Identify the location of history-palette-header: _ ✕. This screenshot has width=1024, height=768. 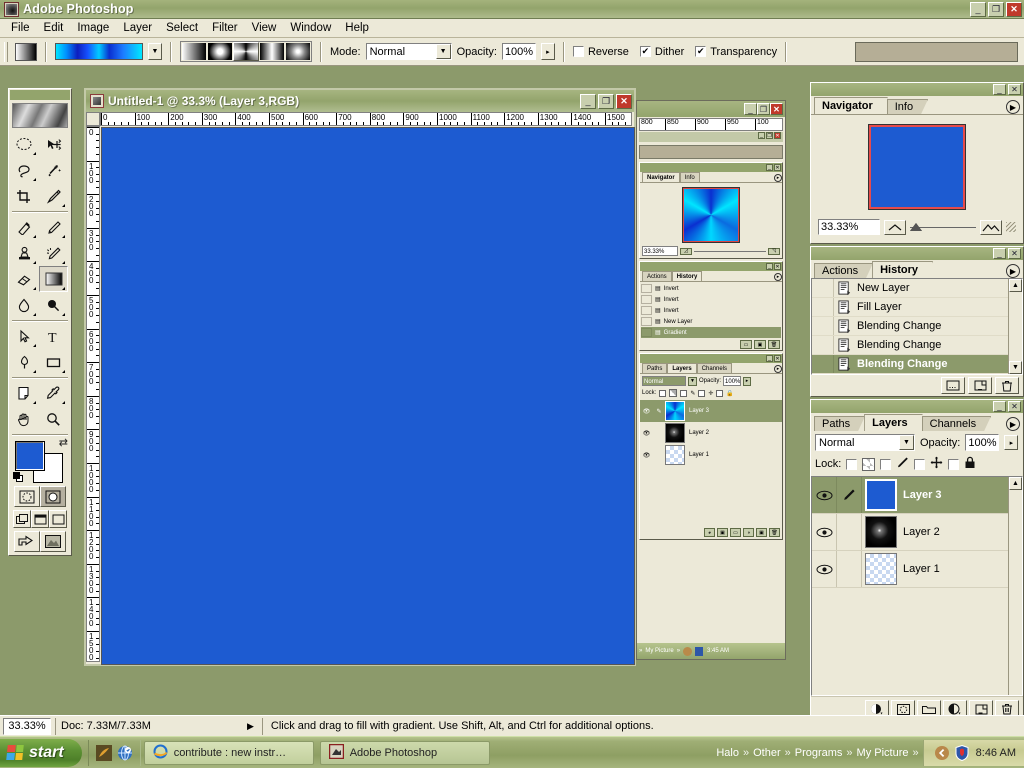
(917, 253).